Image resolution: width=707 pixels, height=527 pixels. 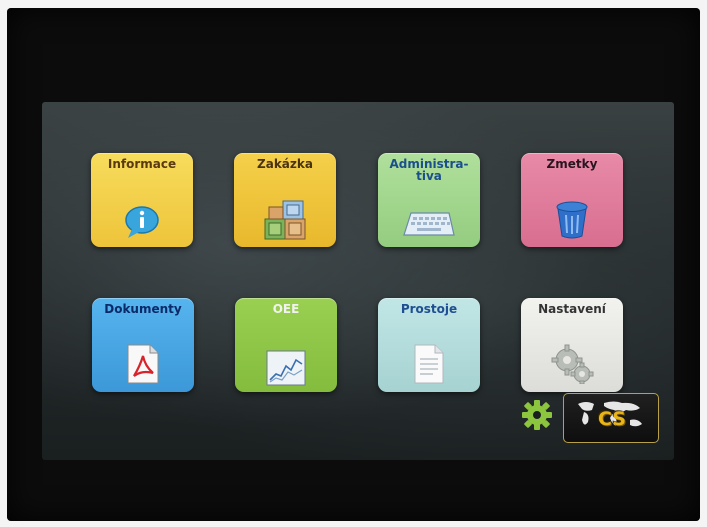 What do you see at coordinates (429, 309) in the screenshot?
I see `tile-label: Prostoje` at bounding box center [429, 309].